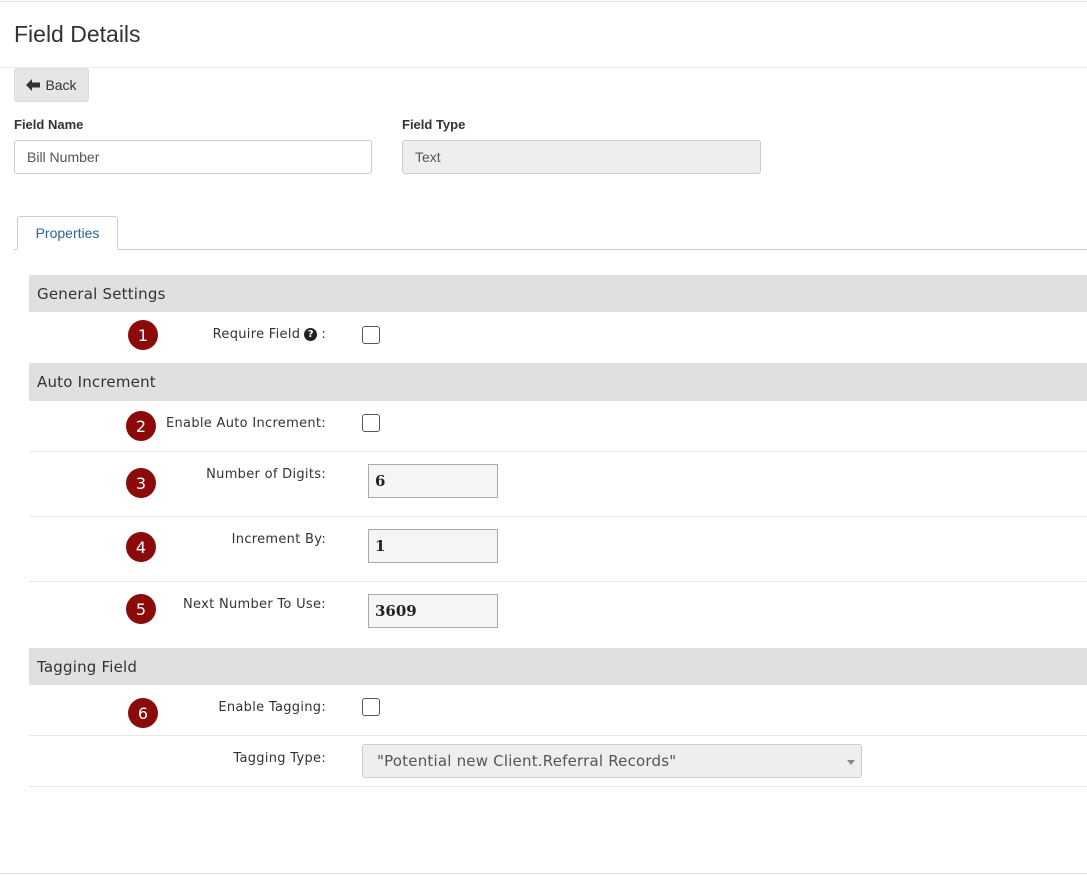 This screenshot has height=875, width=1087. Describe the element at coordinates (246, 423) in the screenshot. I see `enable-auto-increment-label: Enable Auto Increment:` at that location.